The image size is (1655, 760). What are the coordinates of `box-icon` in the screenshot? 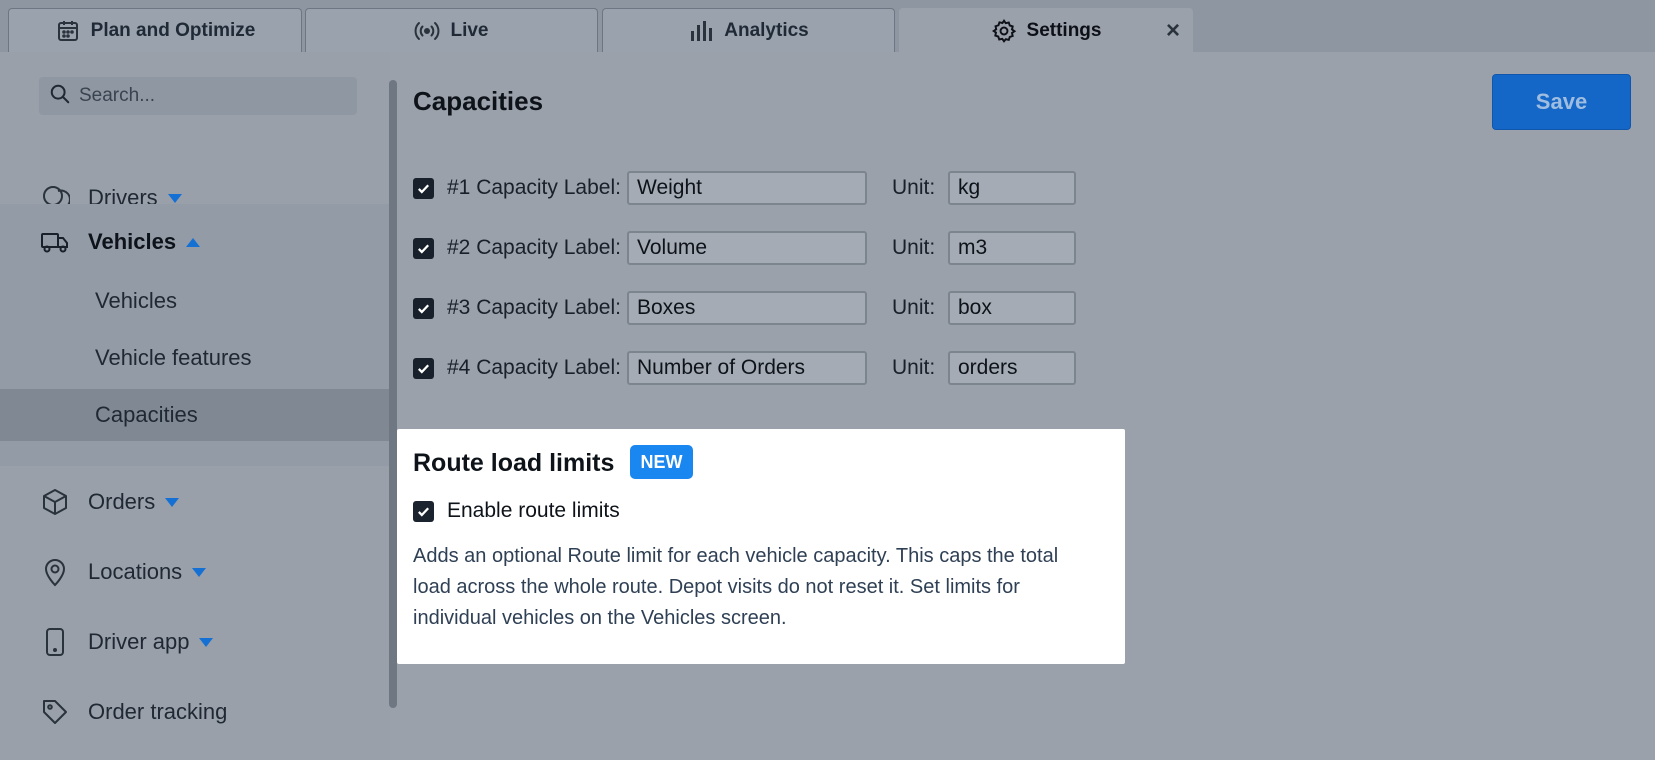 It's located at (55, 502).